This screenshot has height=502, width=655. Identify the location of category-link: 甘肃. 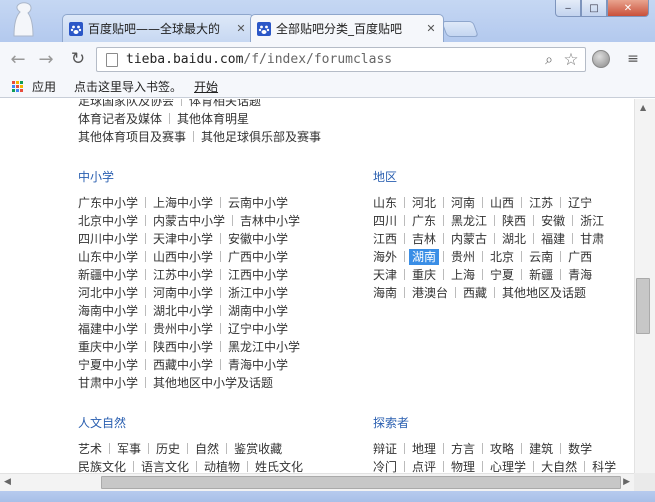
(592, 239).